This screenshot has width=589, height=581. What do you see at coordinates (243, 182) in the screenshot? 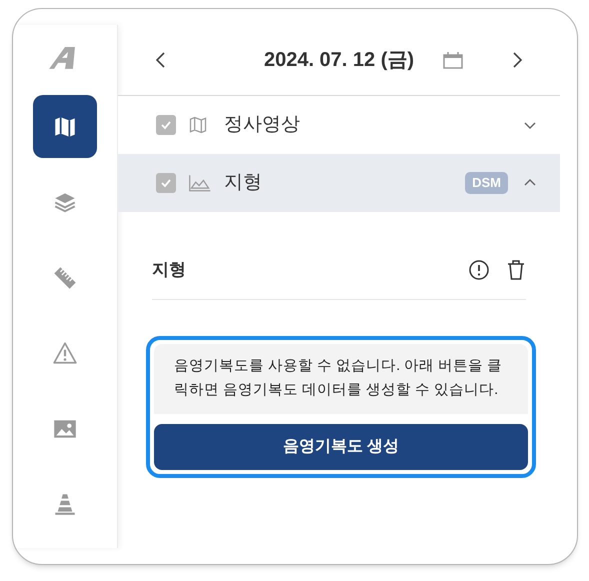
I see `layer-label: 지형` at bounding box center [243, 182].